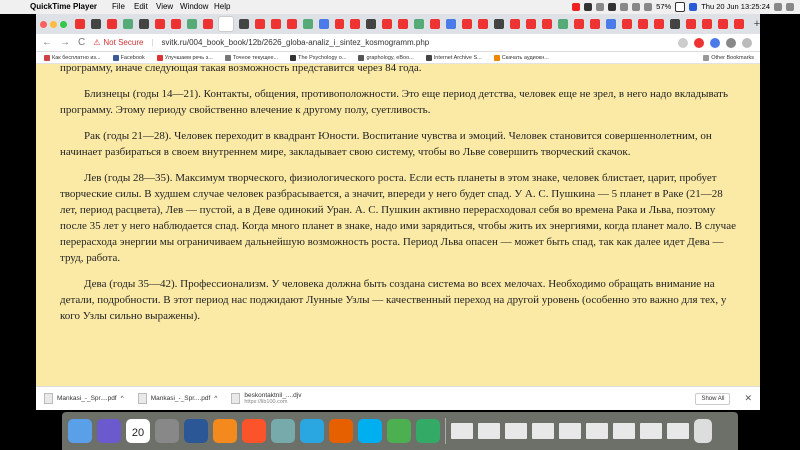 This screenshot has height=450, width=800. I want to click on new-tab-button: +, so click(757, 24).